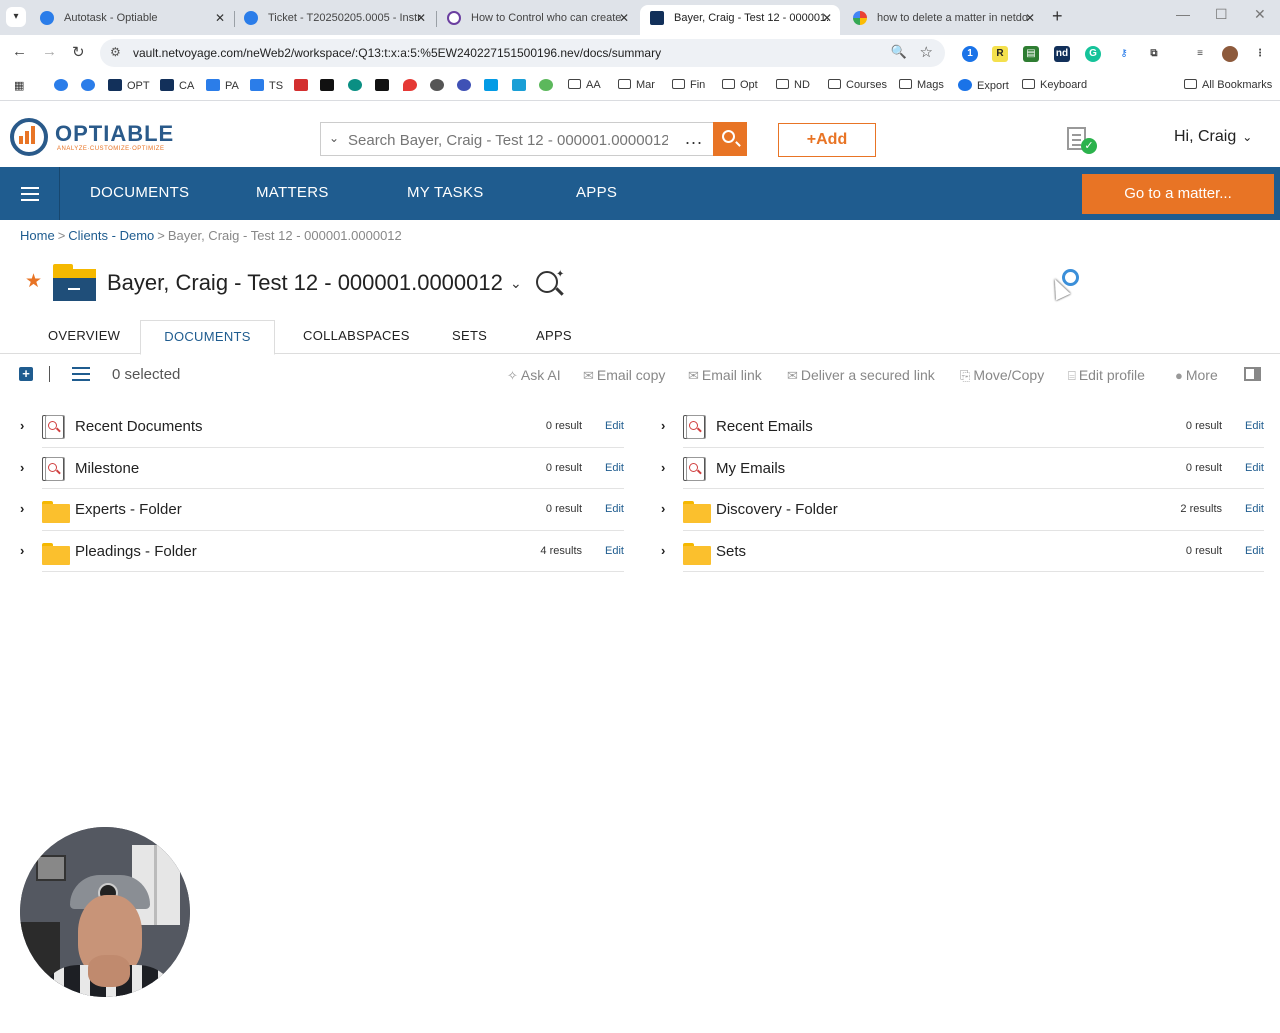  What do you see at coordinates (111, 235) in the screenshot?
I see `breadcrumb-clients-demo: Clients - Demo` at bounding box center [111, 235].